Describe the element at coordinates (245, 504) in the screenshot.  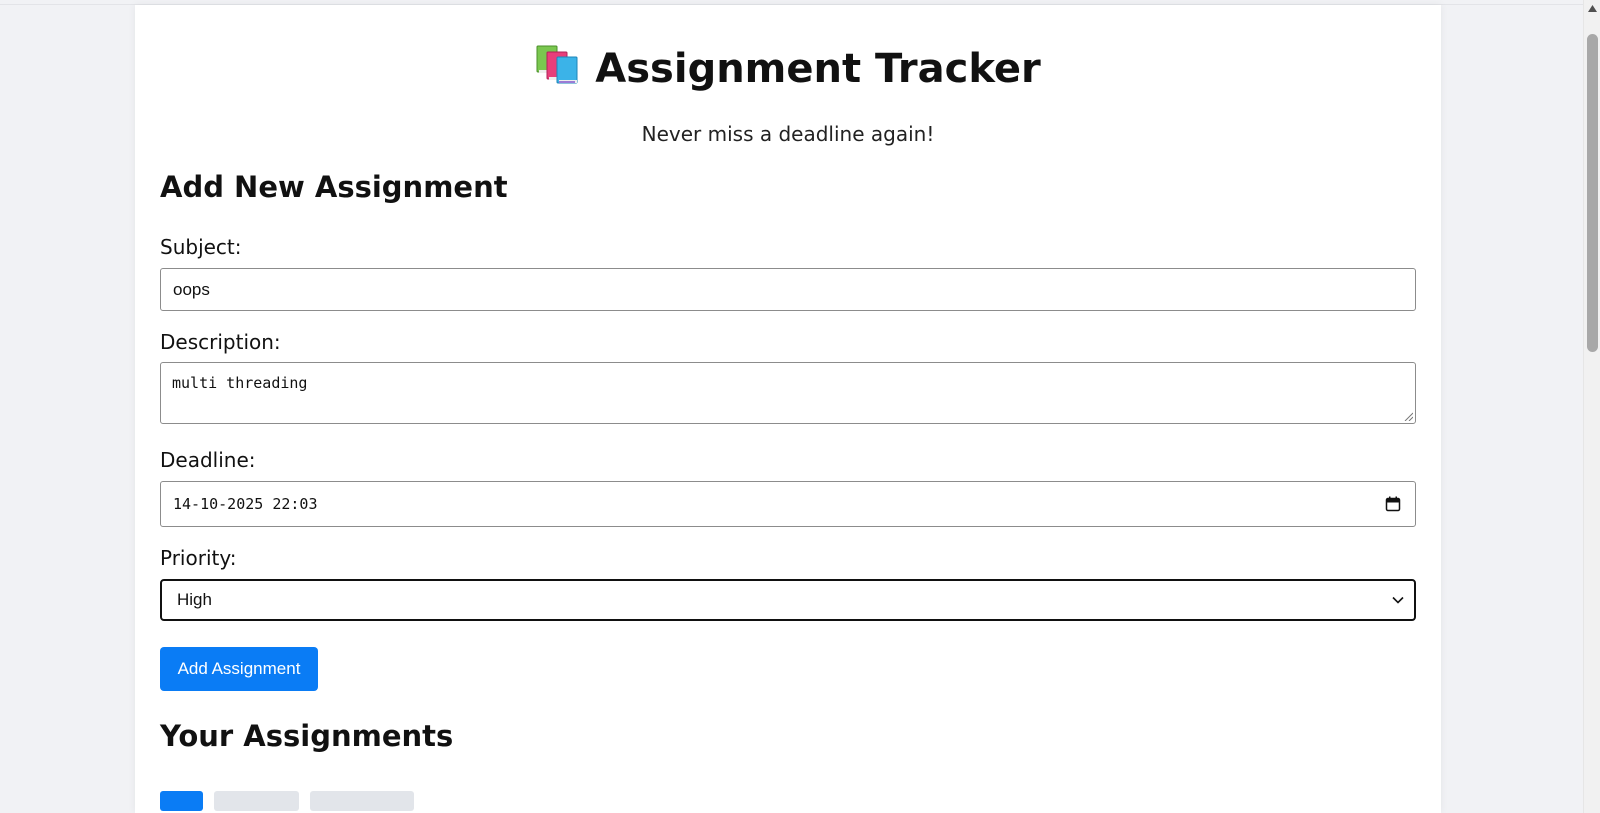
I see `deadline-value: 14-10-2025 22:03` at that location.